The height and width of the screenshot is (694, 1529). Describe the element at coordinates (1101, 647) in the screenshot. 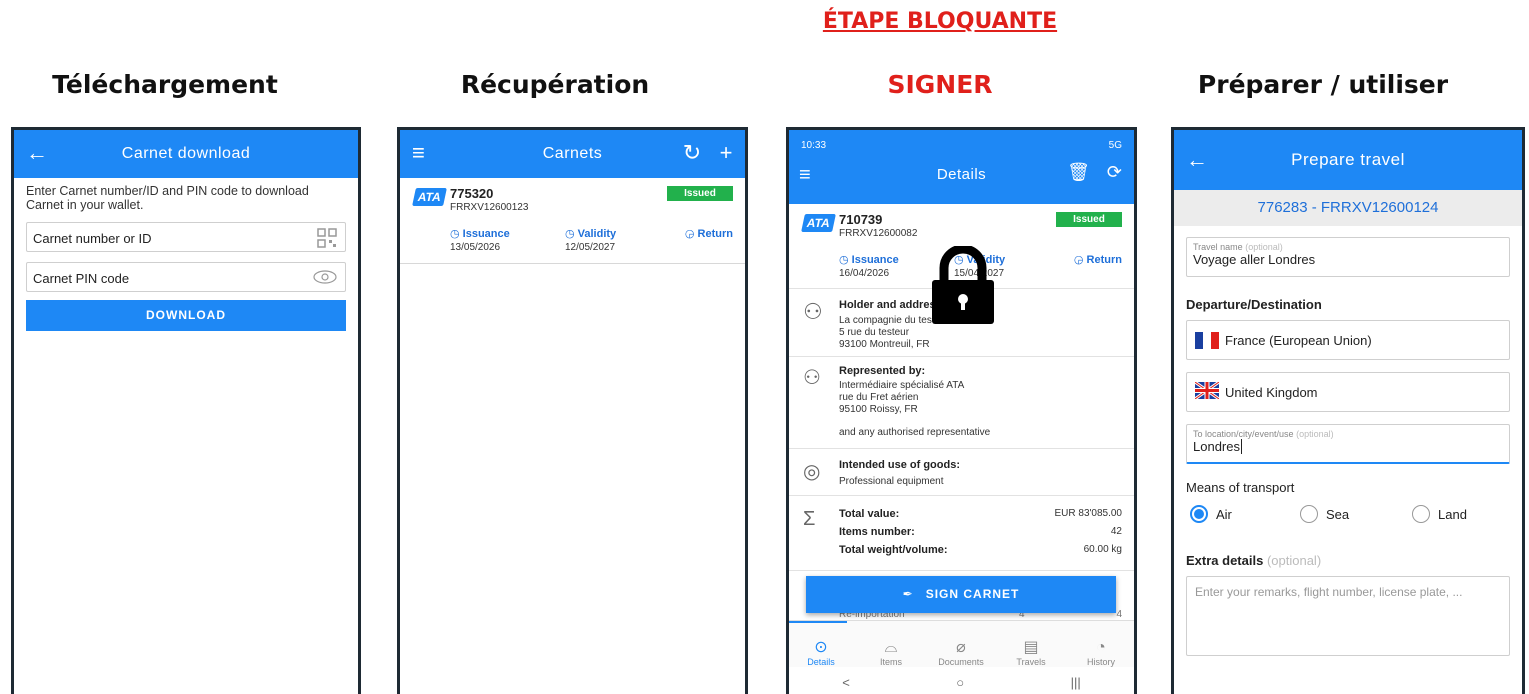

I see `history-icon: ◔` at that location.